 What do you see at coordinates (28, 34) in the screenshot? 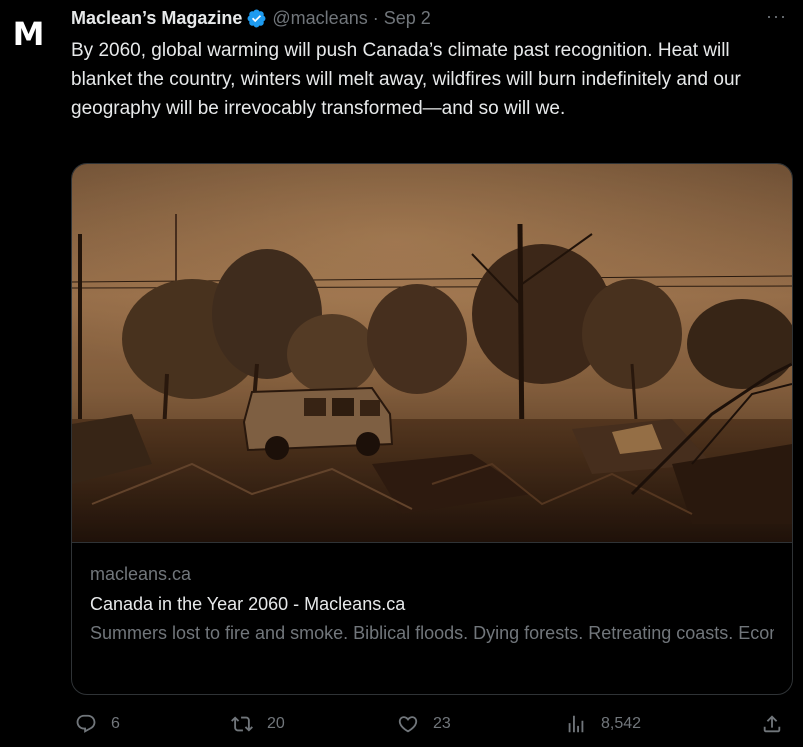
I see `avatar: M` at bounding box center [28, 34].